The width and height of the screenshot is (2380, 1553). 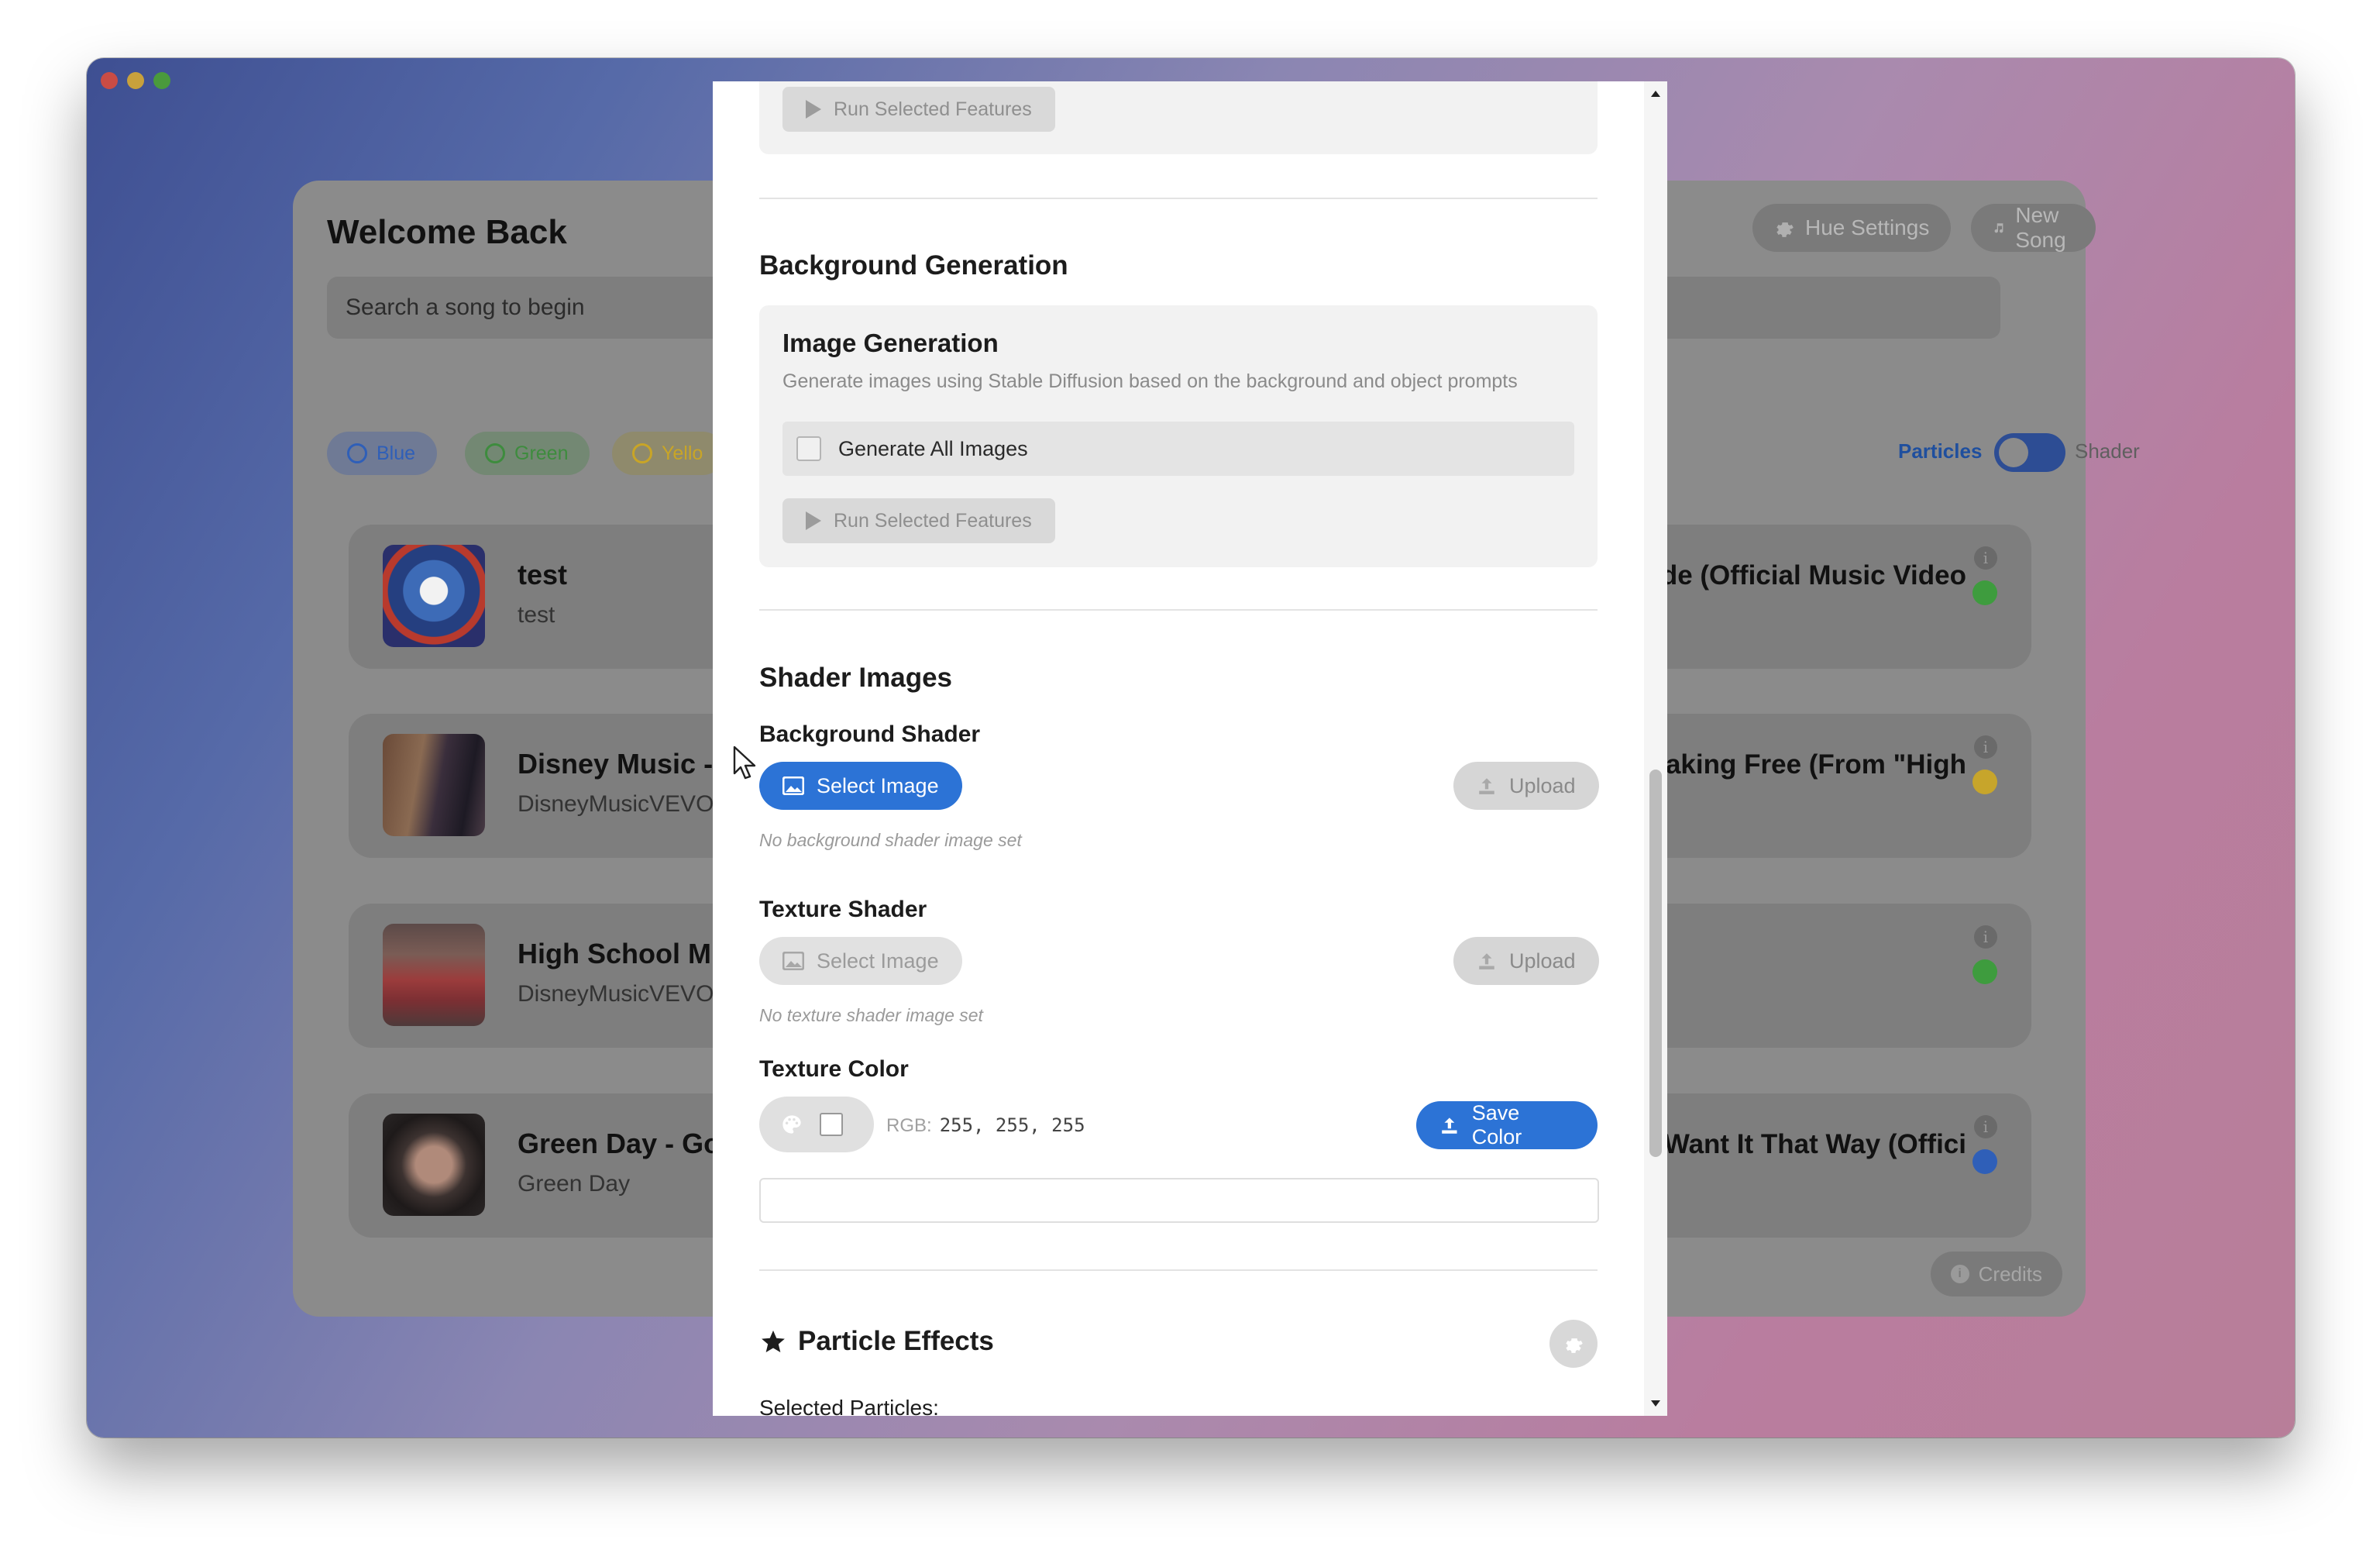 What do you see at coordinates (623, 953) in the screenshot?
I see `song-title: High School Mu` at bounding box center [623, 953].